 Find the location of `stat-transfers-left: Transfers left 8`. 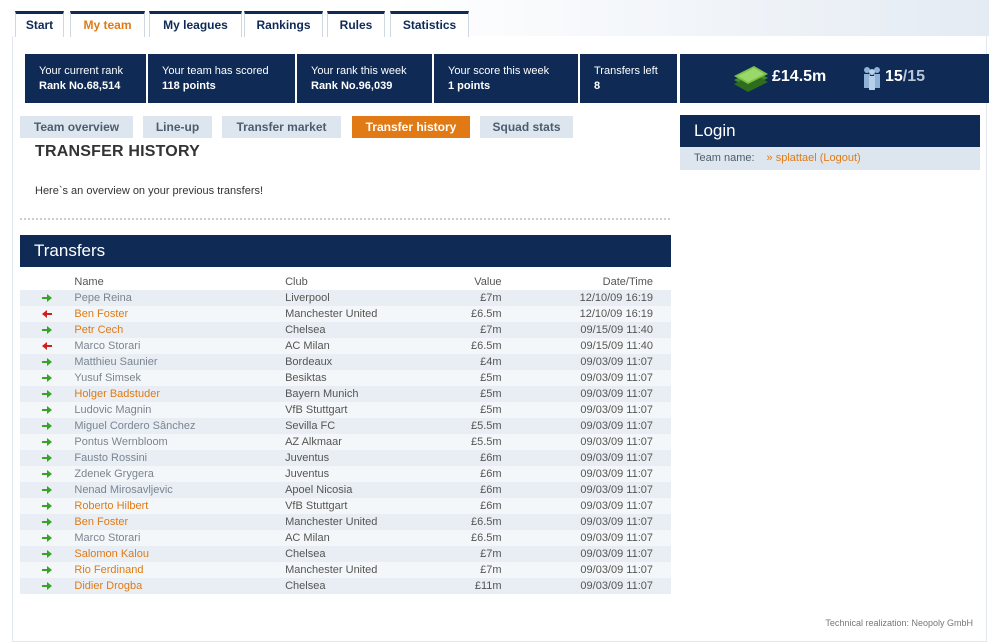

stat-transfers-left: Transfers left 8 is located at coordinates (628, 78).